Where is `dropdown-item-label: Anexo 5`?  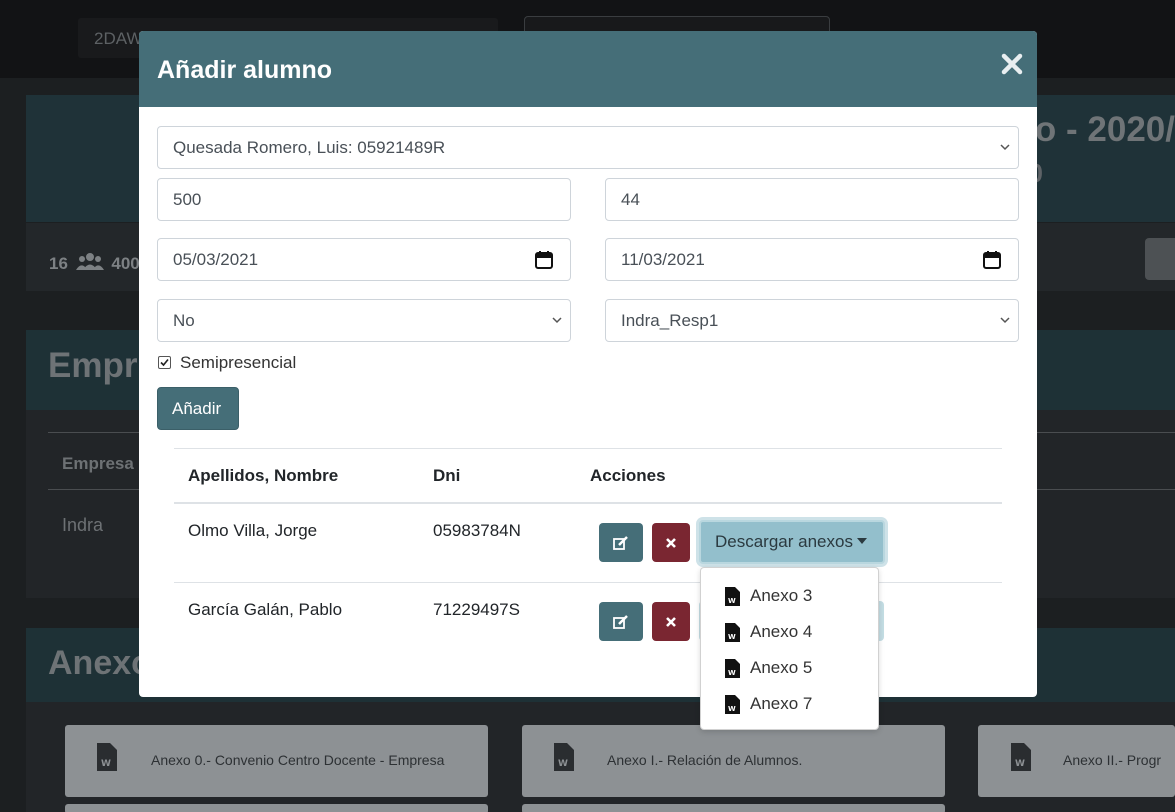 dropdown-item-label: Anexo 5 is located at coordinates (781, 667).